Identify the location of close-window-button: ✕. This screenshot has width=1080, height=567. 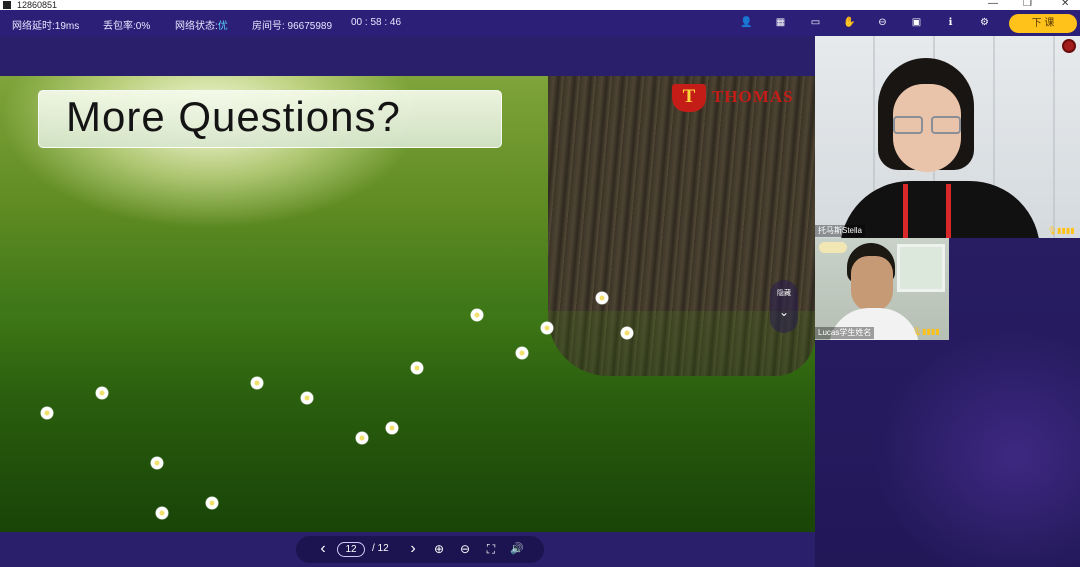
(1065, 4).